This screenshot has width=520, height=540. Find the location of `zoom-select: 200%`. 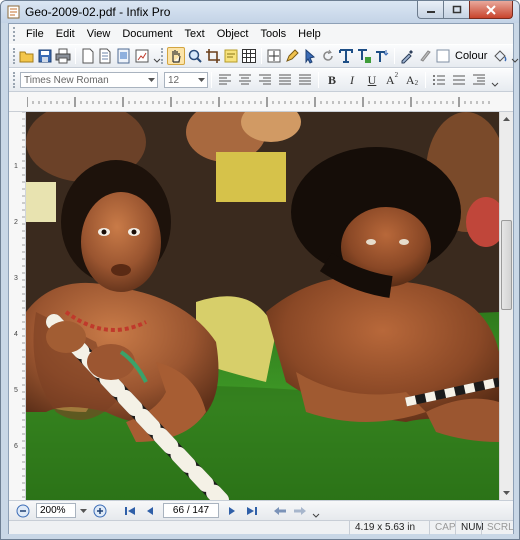

zoom-select: 200% is located at coordinates (56, 510).